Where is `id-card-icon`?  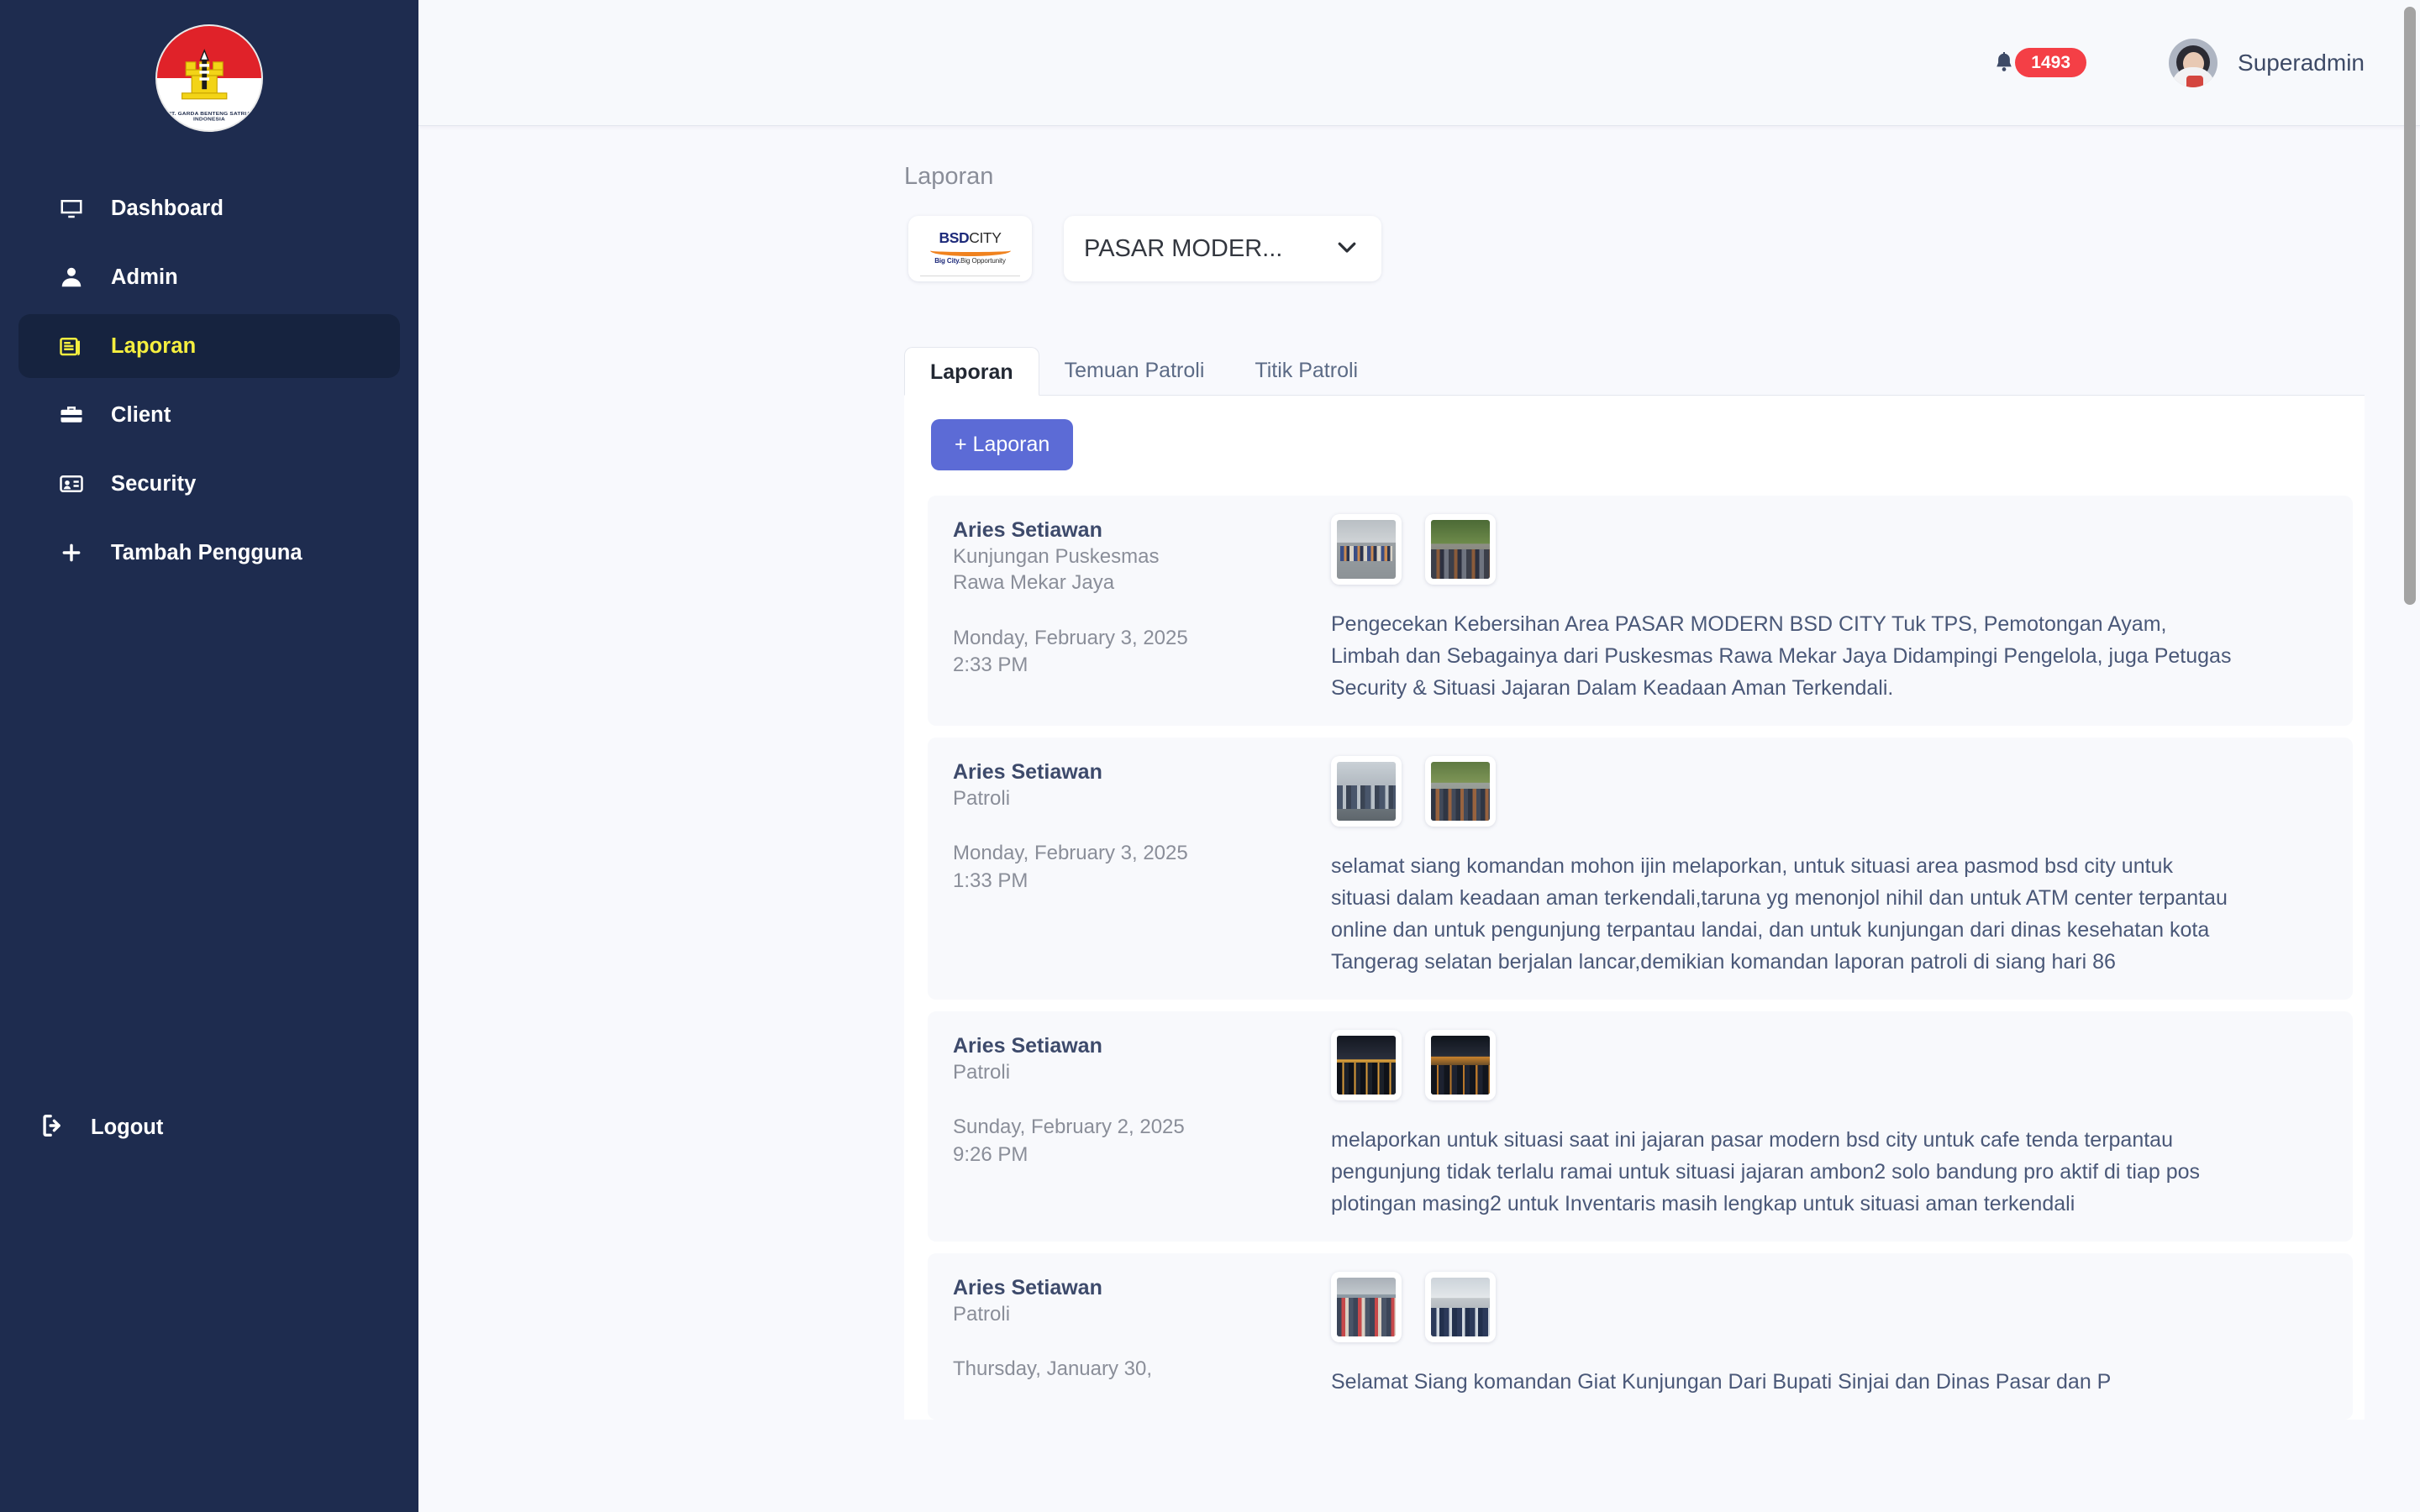 id-card-icon is located at coordinates (71, 484).